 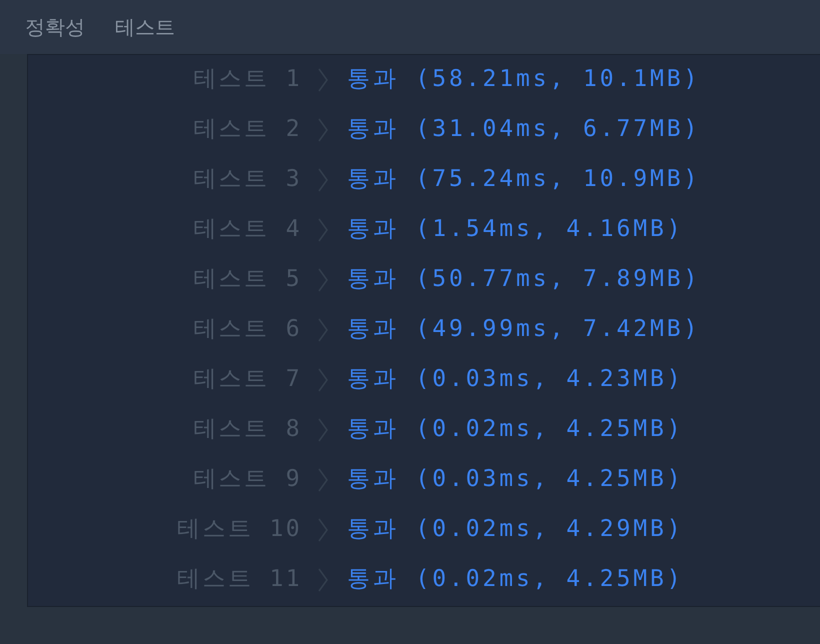 What do you see at coordinates (524, 80) in the screenshot?
I see `test-result: 통과 (58.21ms, 10.1MB)` at bounding box center [524, 80].